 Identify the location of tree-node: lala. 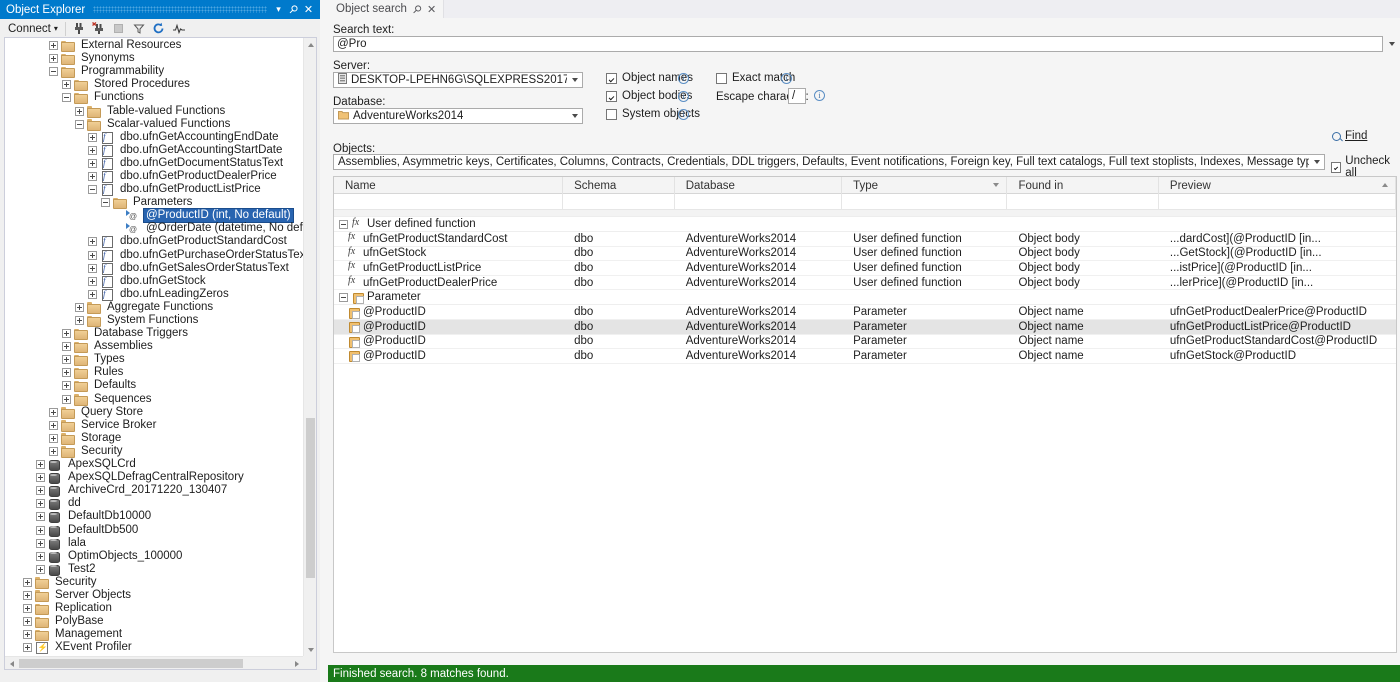
(154, 543).